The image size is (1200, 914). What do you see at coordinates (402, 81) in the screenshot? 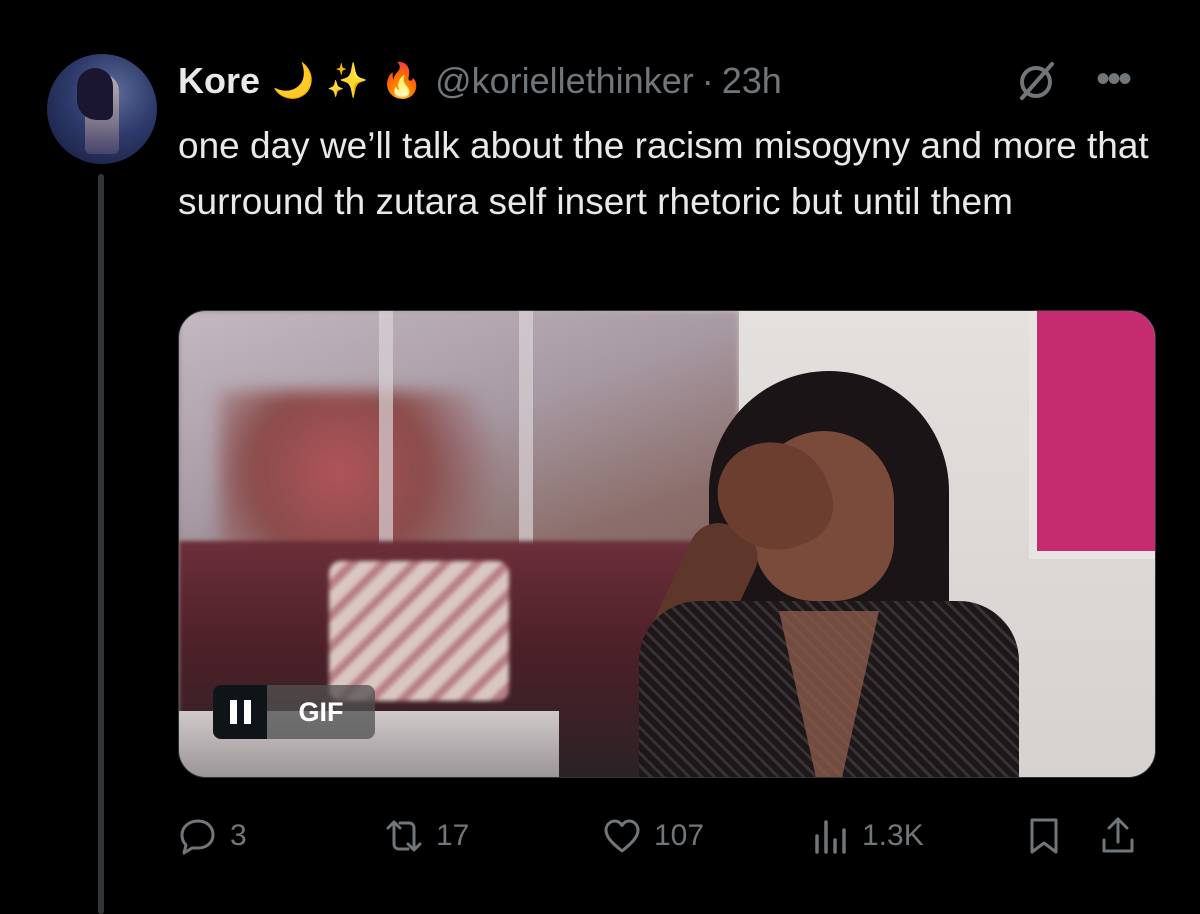
I see `fire-emoji: 🔥` at bounding box center [402, 81].